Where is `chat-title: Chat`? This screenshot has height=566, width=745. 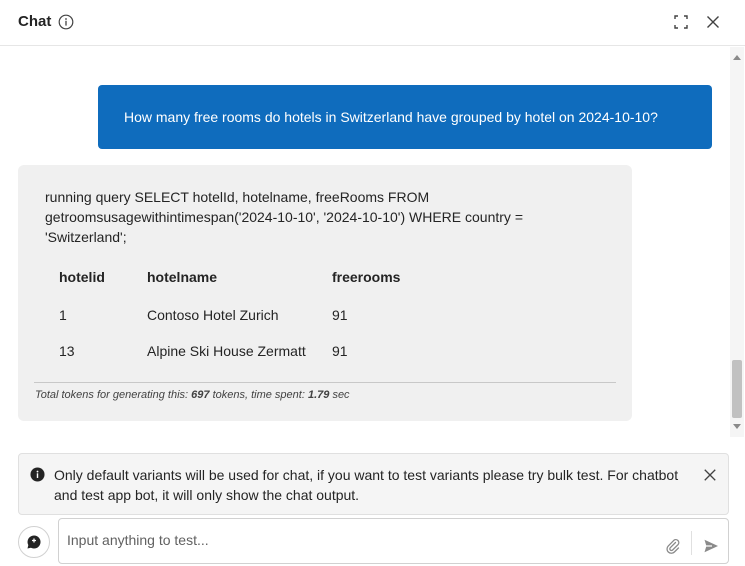
chat-title: Chat is located at coordinates (35, 21).